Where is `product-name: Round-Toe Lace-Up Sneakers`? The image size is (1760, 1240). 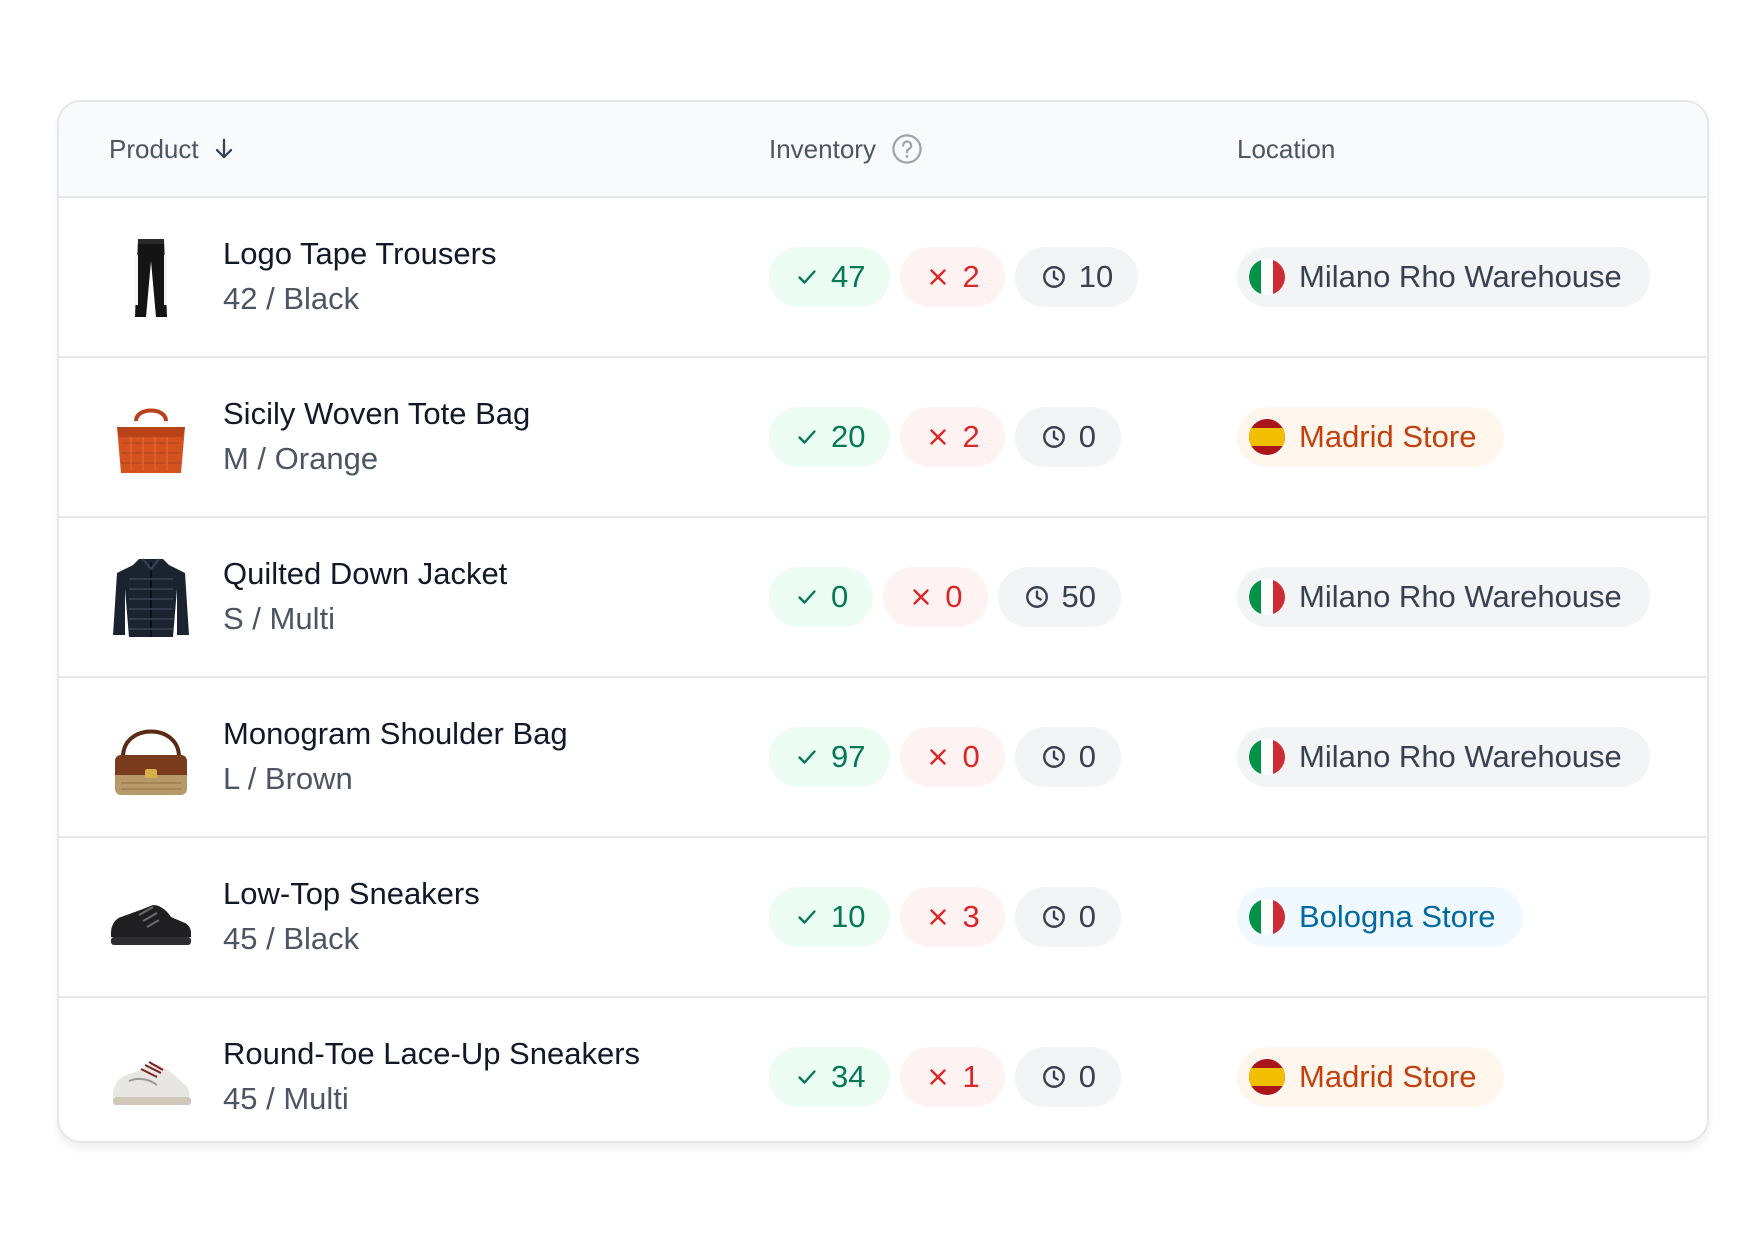
product-name: Round-Toe Lace-Up Sneakers is located at coordinates (431, 1054).